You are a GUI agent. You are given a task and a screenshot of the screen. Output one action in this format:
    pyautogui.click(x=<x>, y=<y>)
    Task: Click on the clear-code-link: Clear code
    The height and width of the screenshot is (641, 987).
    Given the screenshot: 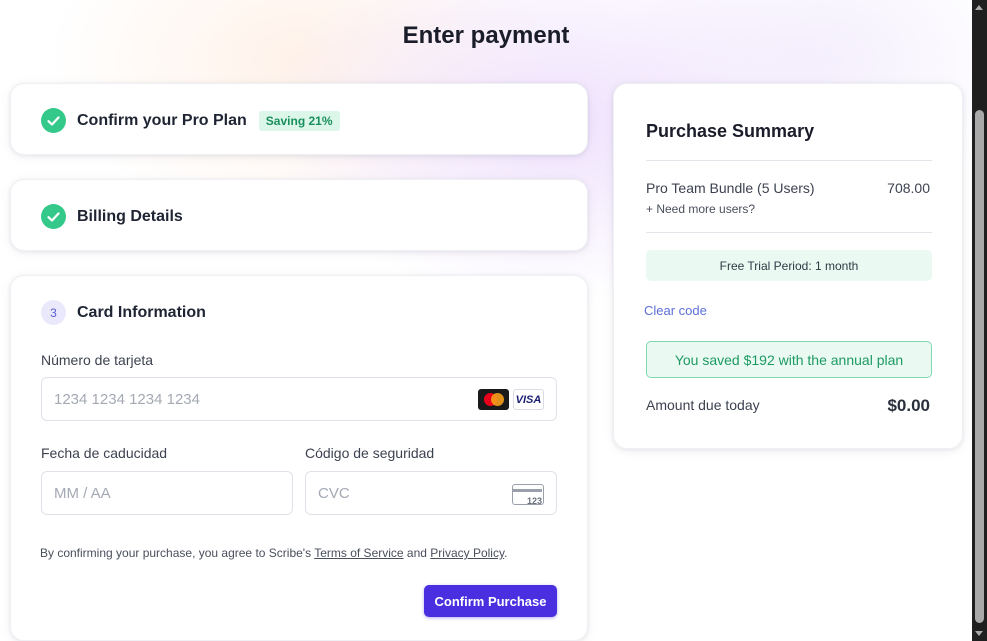 What is the action you would take?
    pyautogui.click(x=675, y=310)
    